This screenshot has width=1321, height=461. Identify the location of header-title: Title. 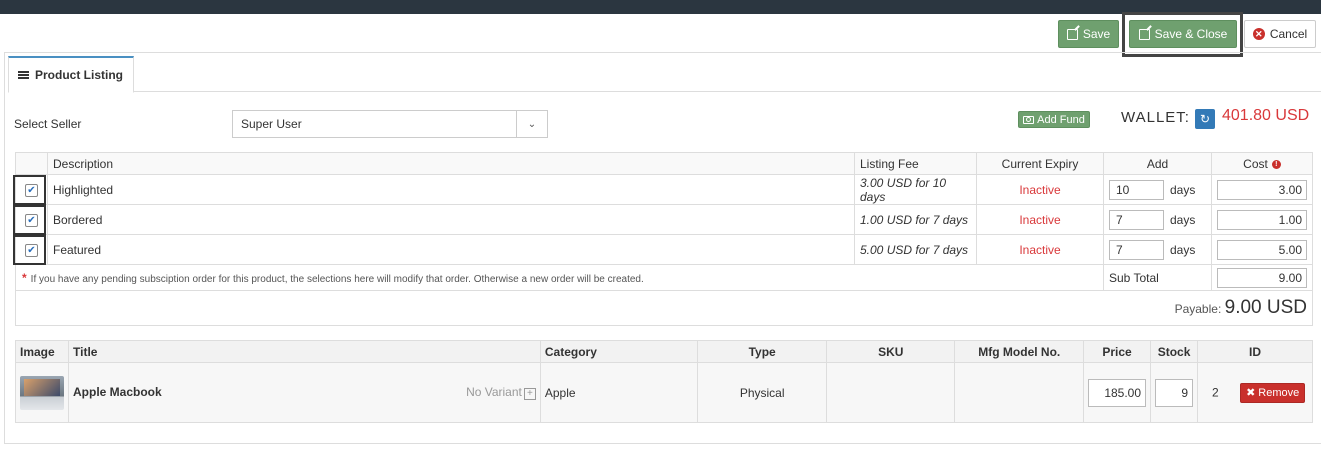
(304, 351).